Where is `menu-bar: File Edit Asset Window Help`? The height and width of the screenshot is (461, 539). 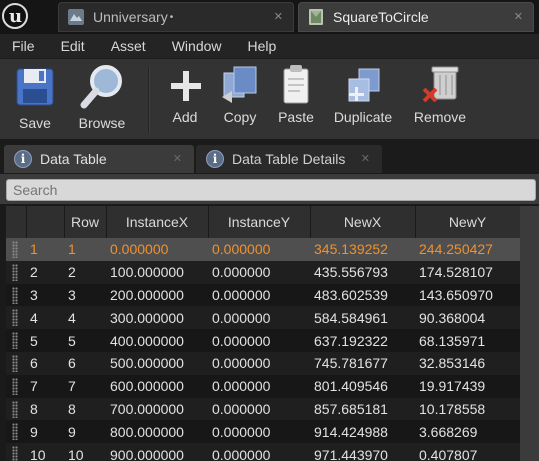
menu-bar: File Edit Asset Window Help is located at coordinates (269, 46).